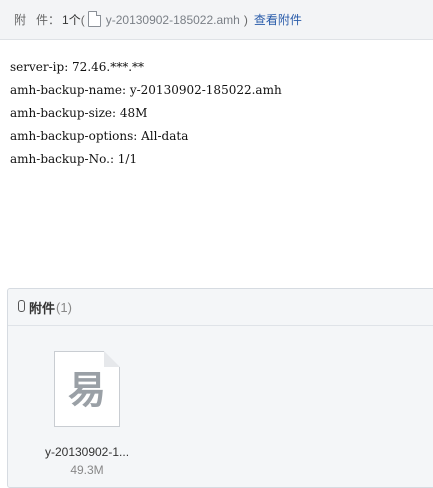 The width and height of the screenshot is (433, 488). I want to click on close-paren: ), so click(245, 19).